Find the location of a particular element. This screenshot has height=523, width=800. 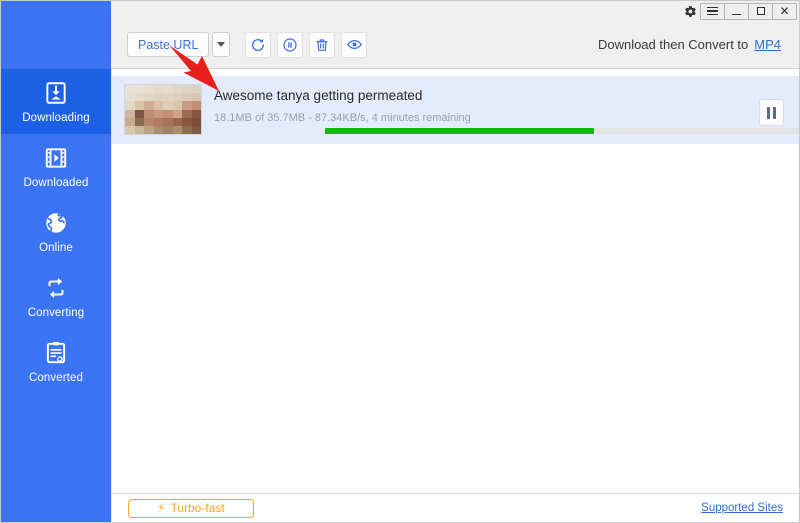

title-bar: ✕ is located at coordinates (400, 11).